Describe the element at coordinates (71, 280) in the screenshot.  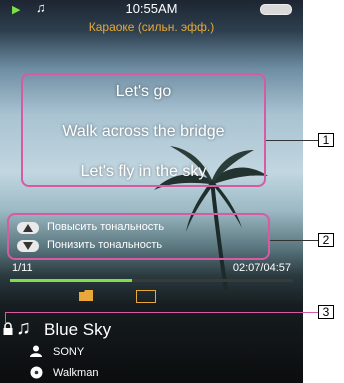
I see `progress-fill` at that location.